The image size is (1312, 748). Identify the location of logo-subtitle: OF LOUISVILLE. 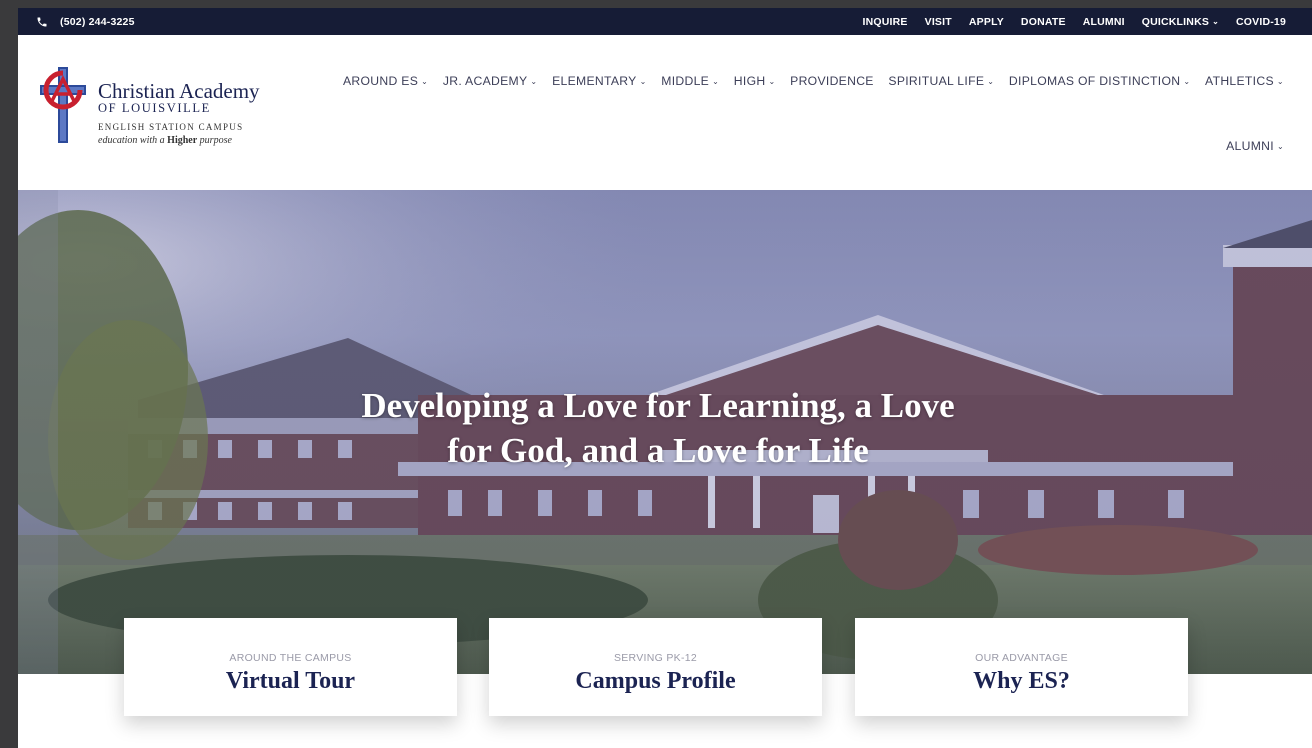
(154, 108).